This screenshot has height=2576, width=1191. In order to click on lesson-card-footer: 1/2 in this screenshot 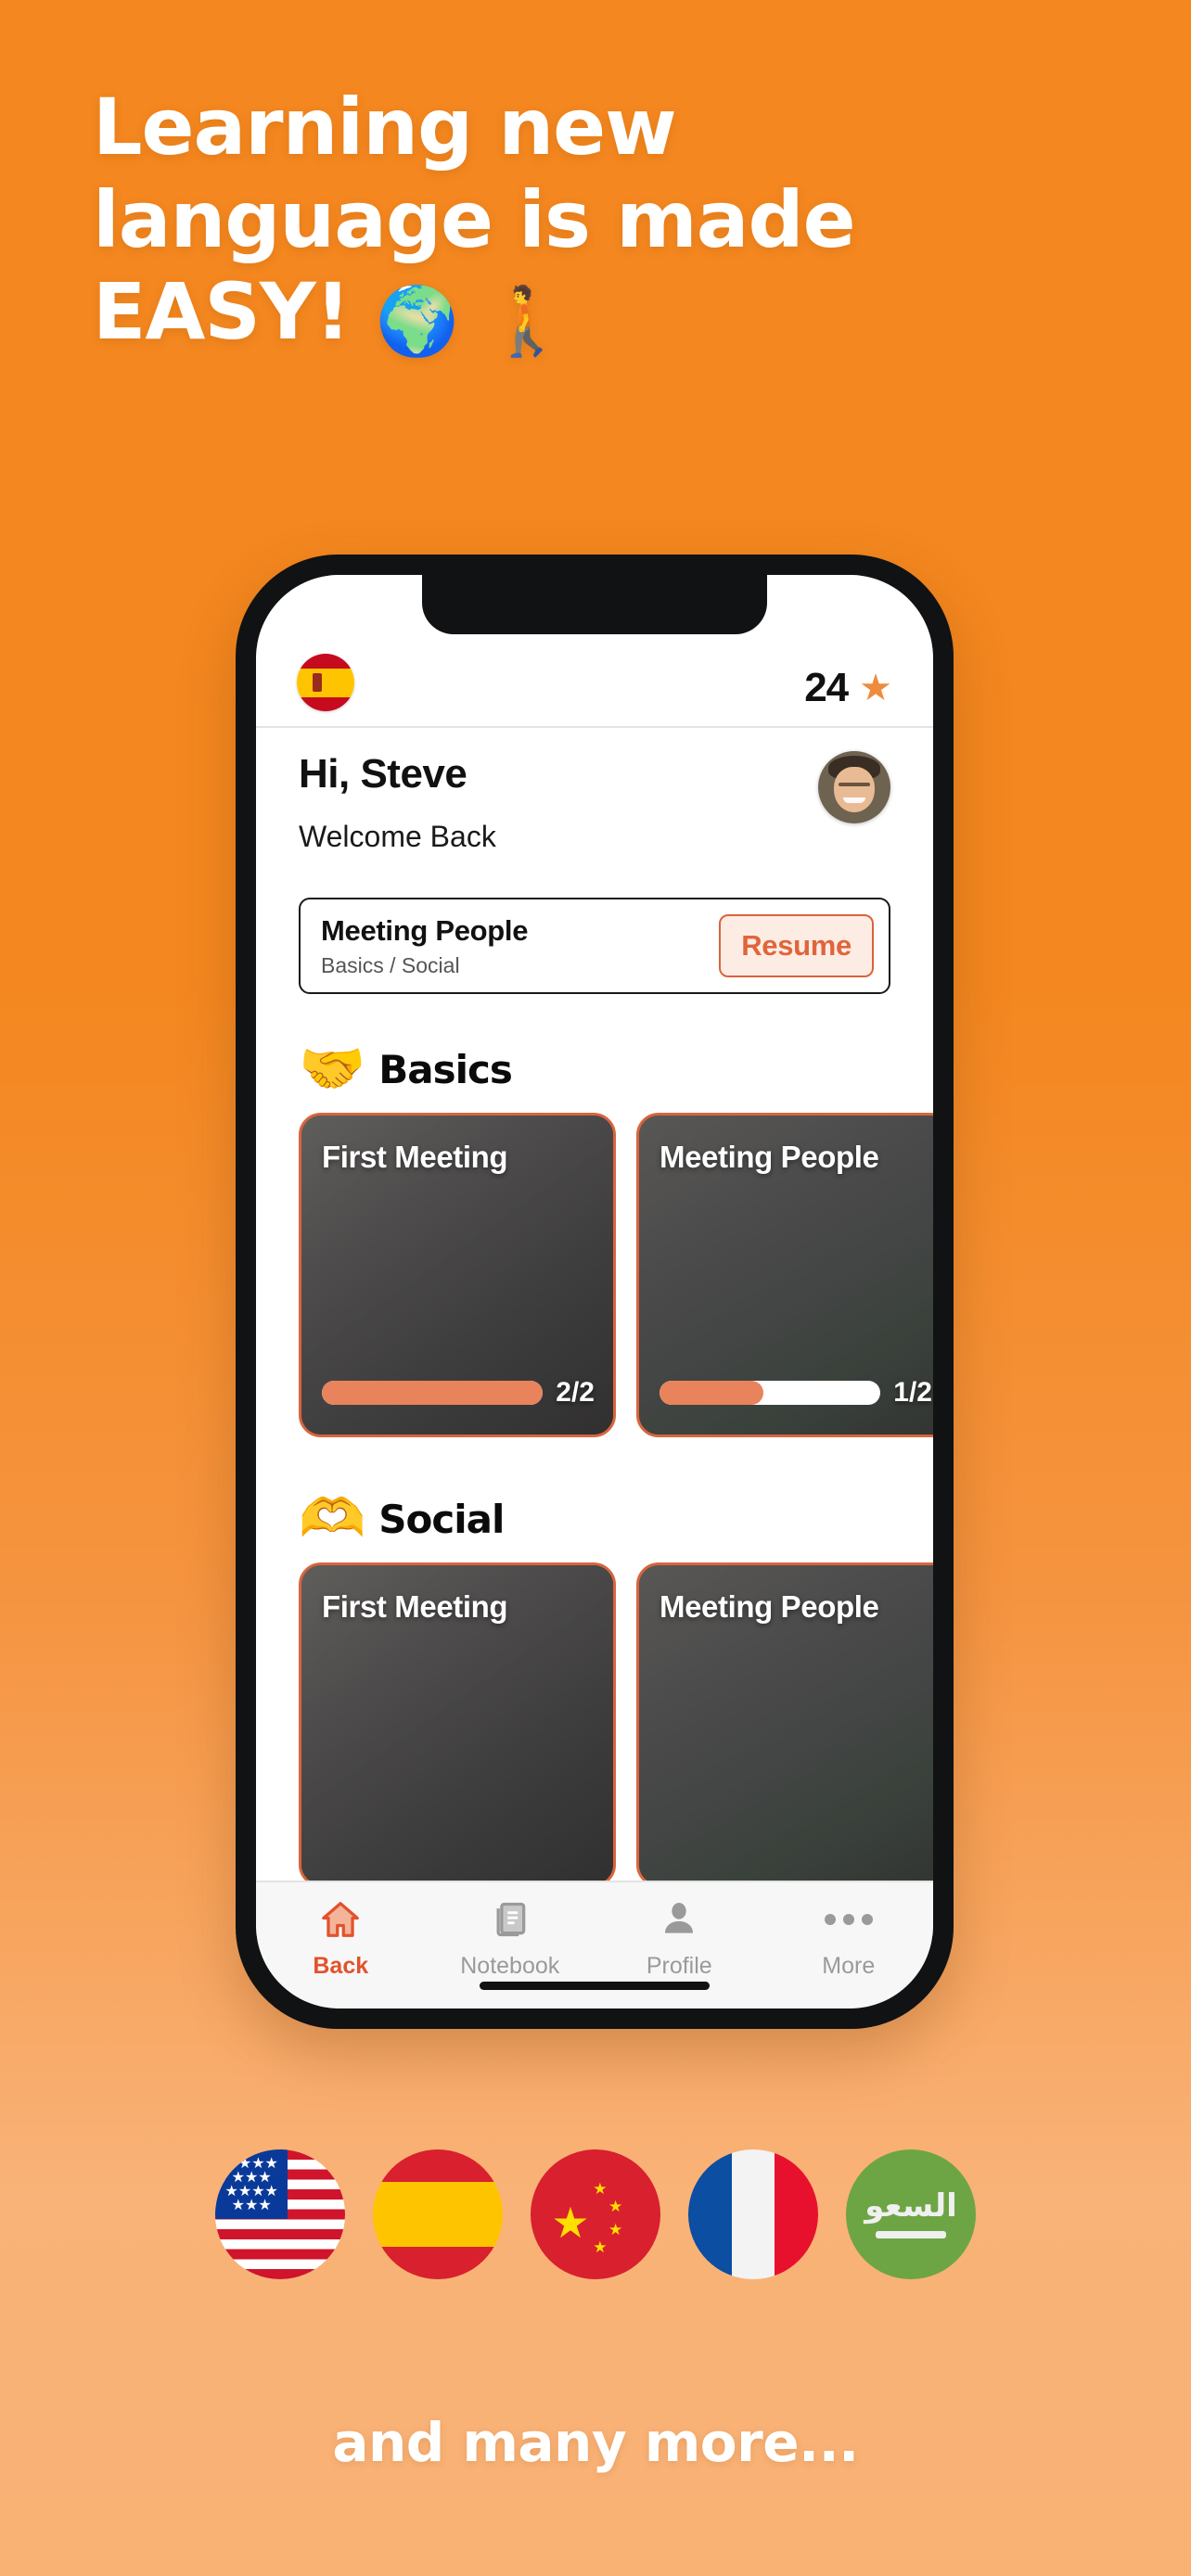, I will do `click(796, 1393)`.